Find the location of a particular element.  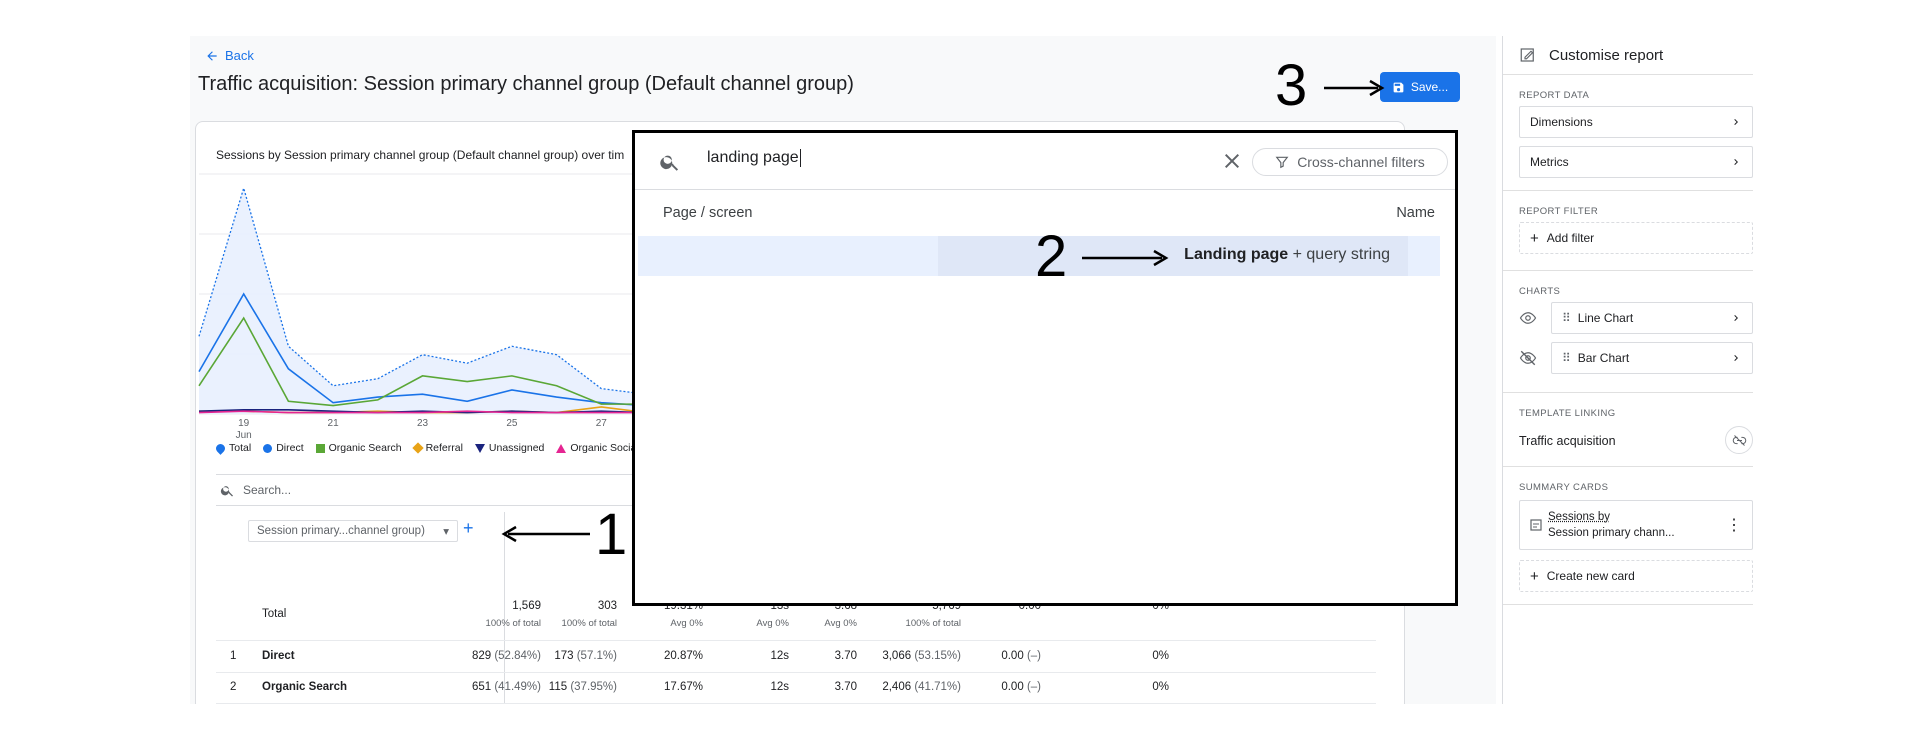

add-filter-label: Add filter is located at coordinates (1570, 238).